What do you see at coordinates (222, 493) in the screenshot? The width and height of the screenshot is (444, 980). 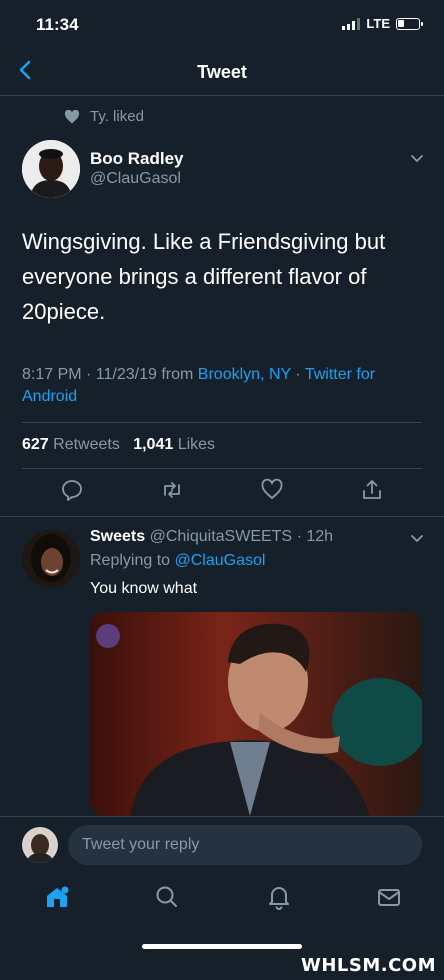 I see `tweet-actions` at bounding box center [222, 493].